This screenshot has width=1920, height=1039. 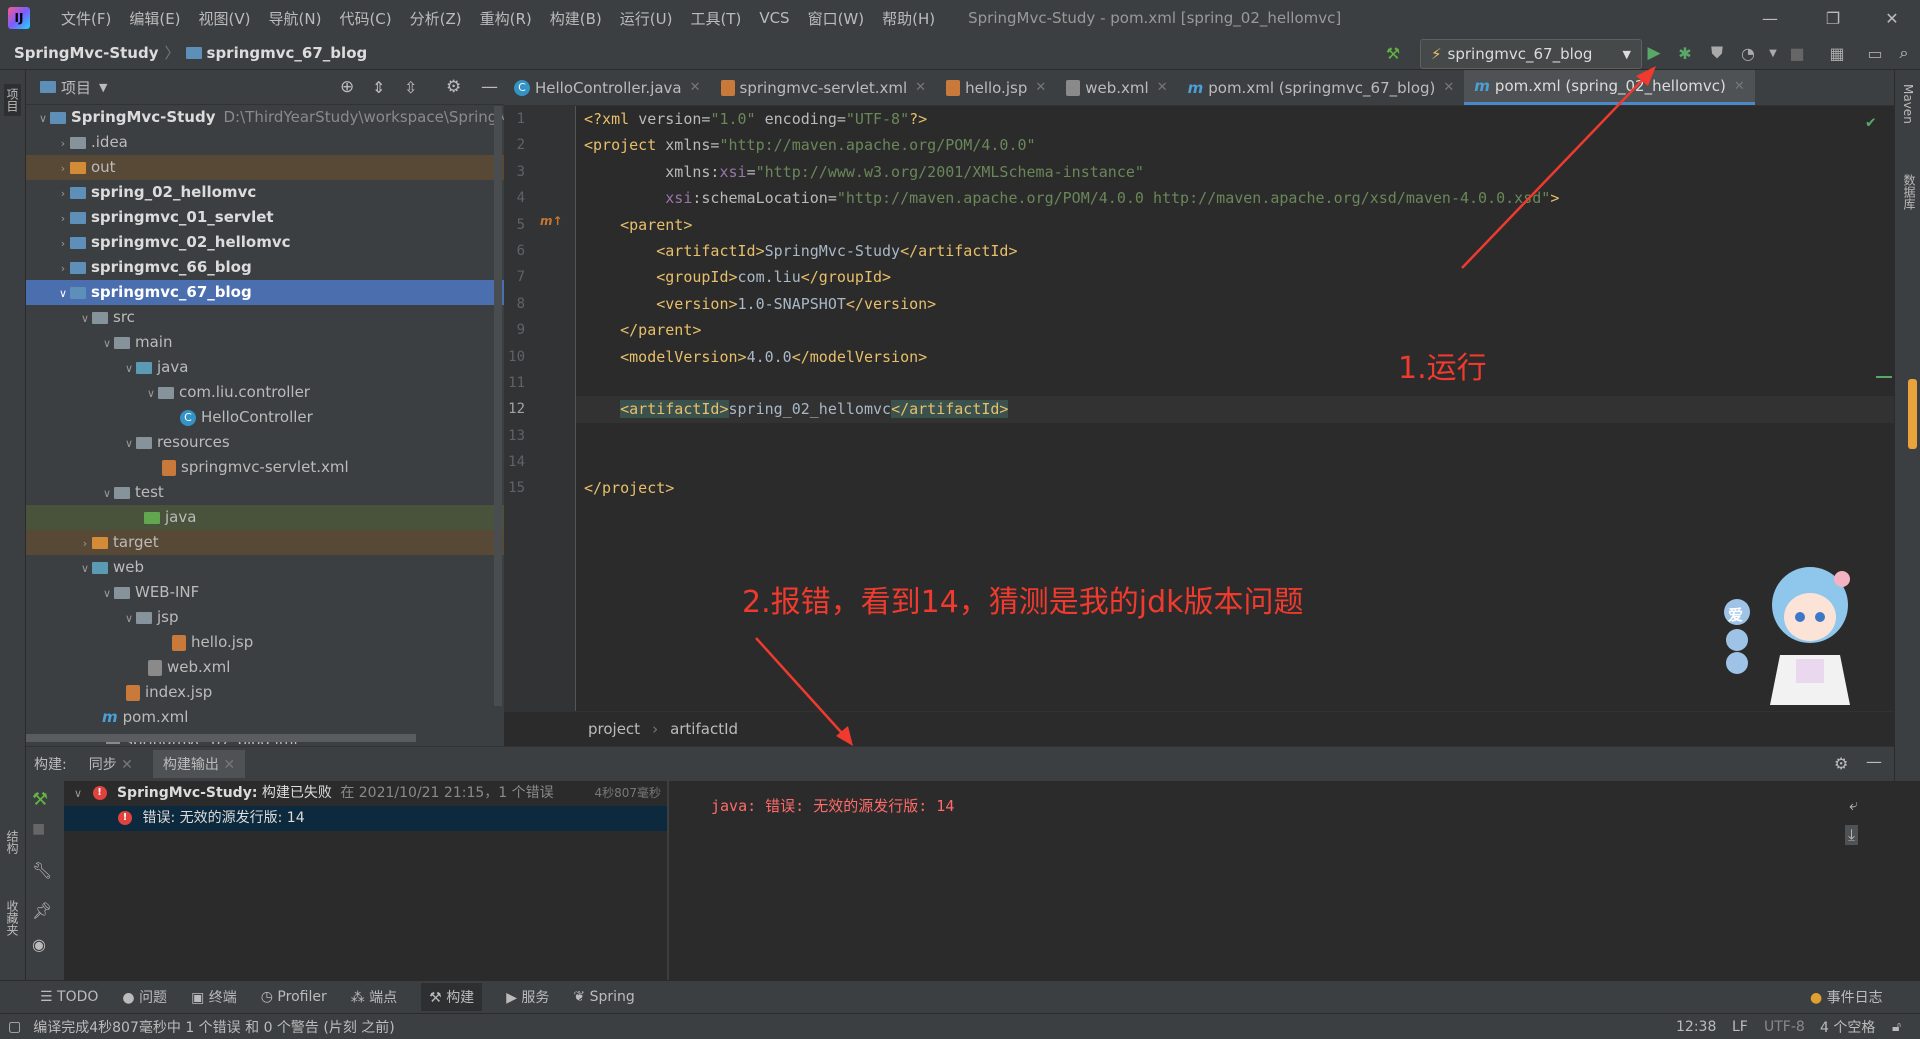 What do you see at coordinates (603, 997) in the screenshot?
I see `spring-tool-button: ❦ Spring` at bounding box center [603, 997].